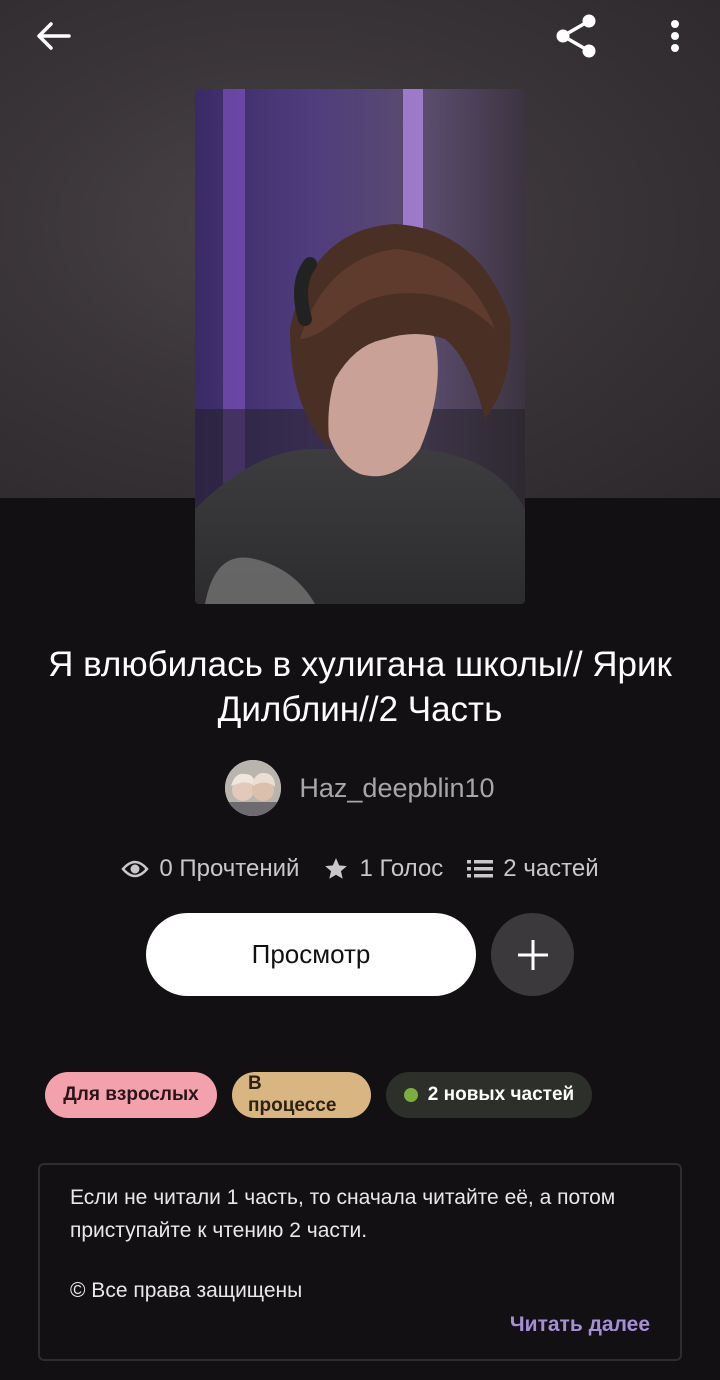  What do you see at coordinates (580, 1325) in the screenshot?
I see `read-more-link: Читать далее` at bounding box center [580, 1325].